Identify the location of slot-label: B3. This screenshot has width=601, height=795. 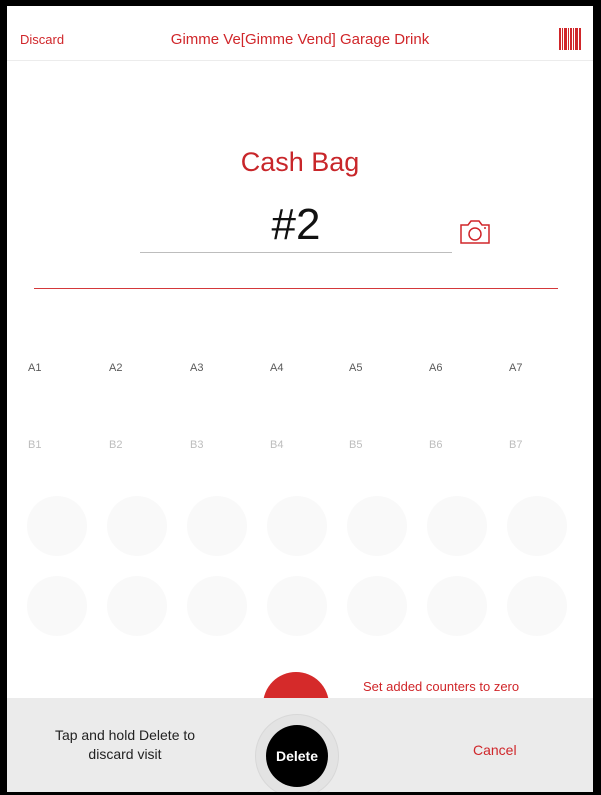
(210, 445).